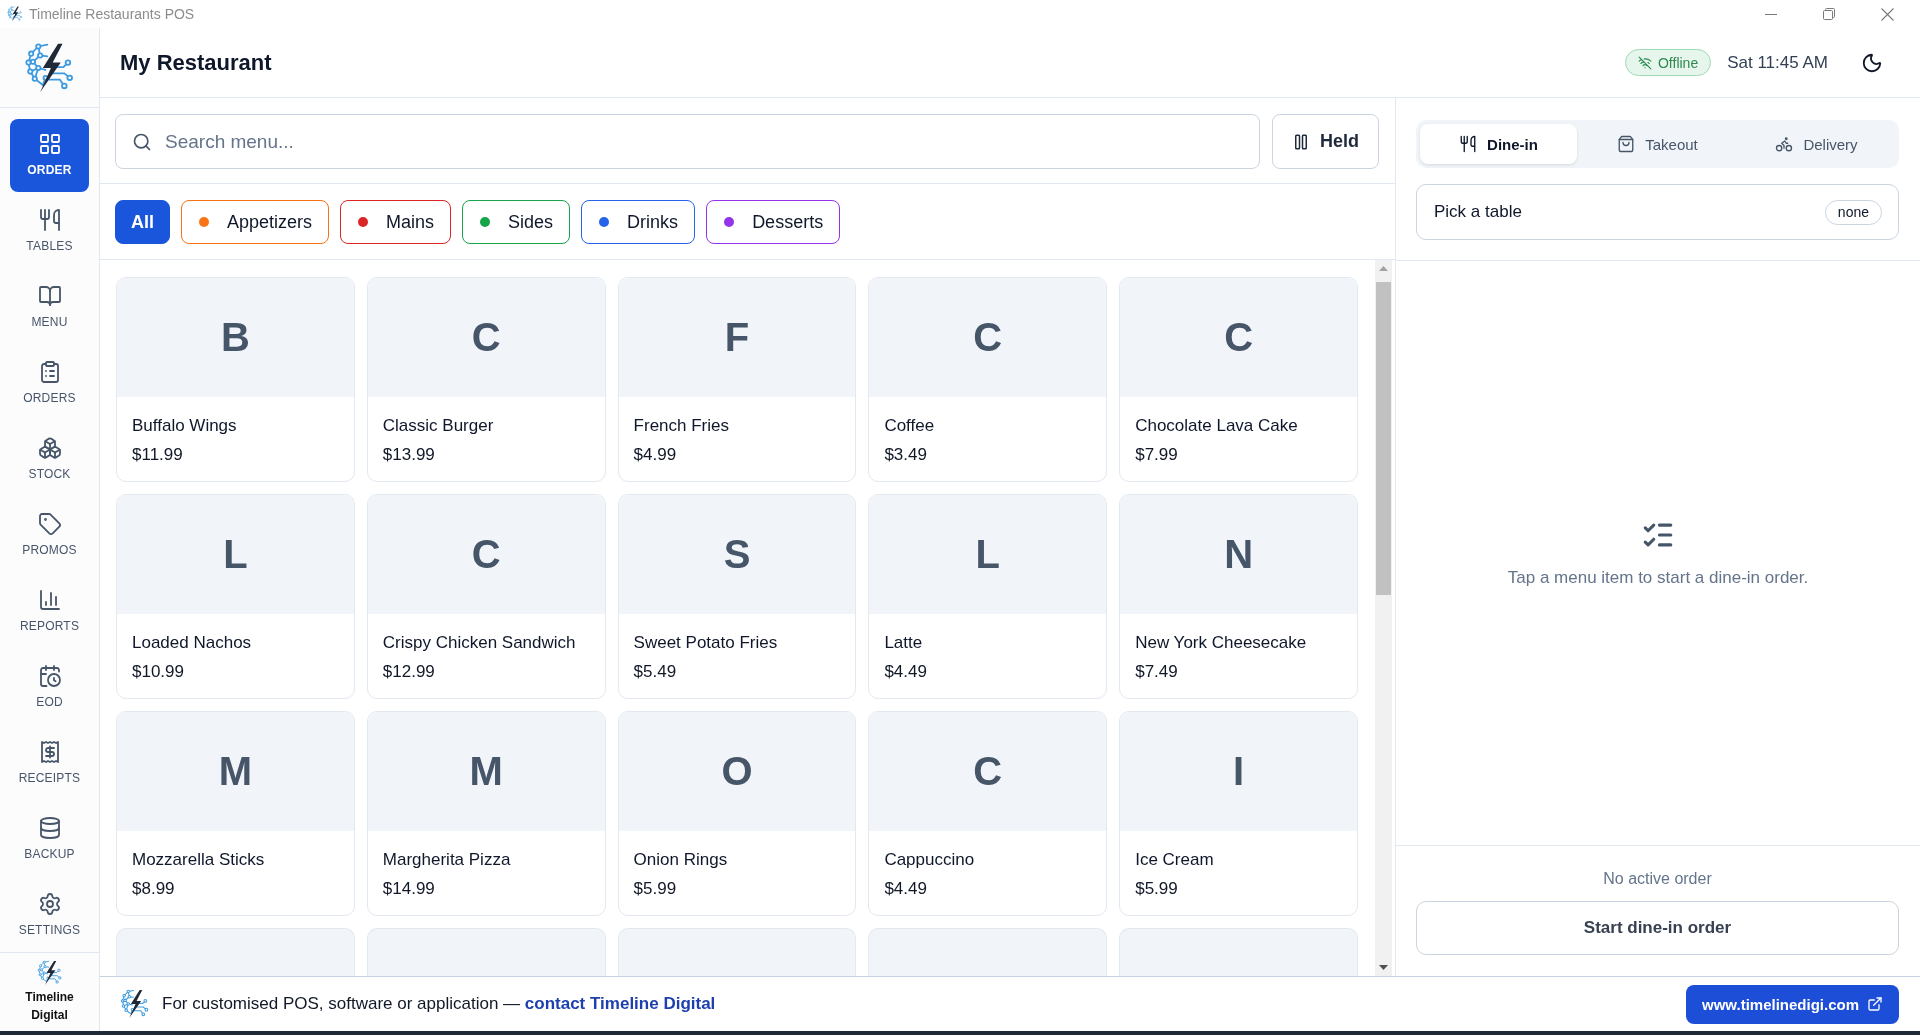 The height and width of the screenshot is (1035, 1920). Describe the element at coordinates (1217, 426) in the screenshot. I see `item-name: Chocolate Lava Cake` at that location.